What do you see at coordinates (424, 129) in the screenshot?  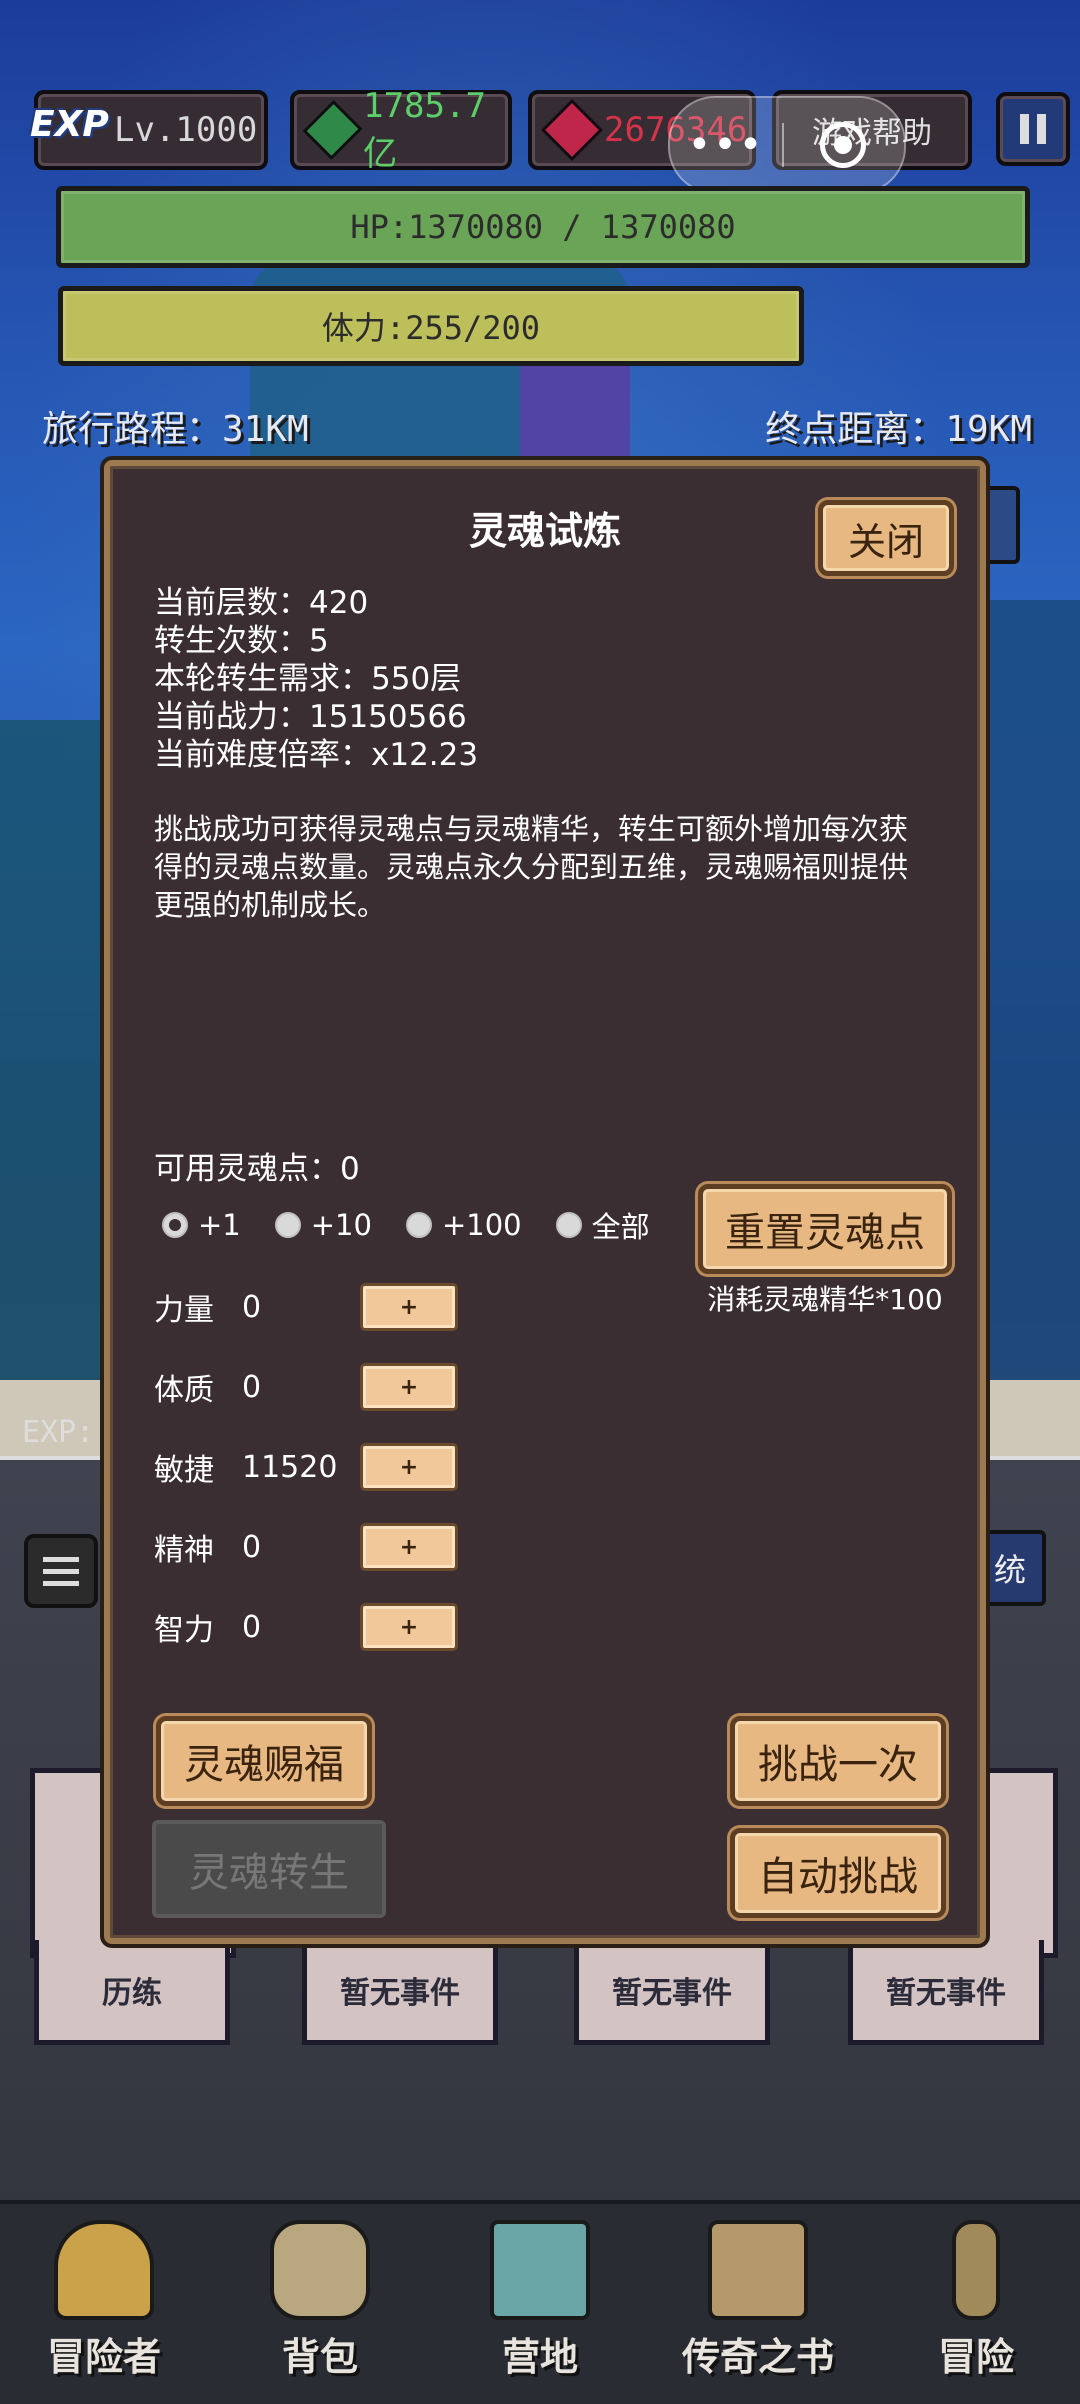 I see `green-currency-value: 1785.7亿` at bounding box center [424, 129].